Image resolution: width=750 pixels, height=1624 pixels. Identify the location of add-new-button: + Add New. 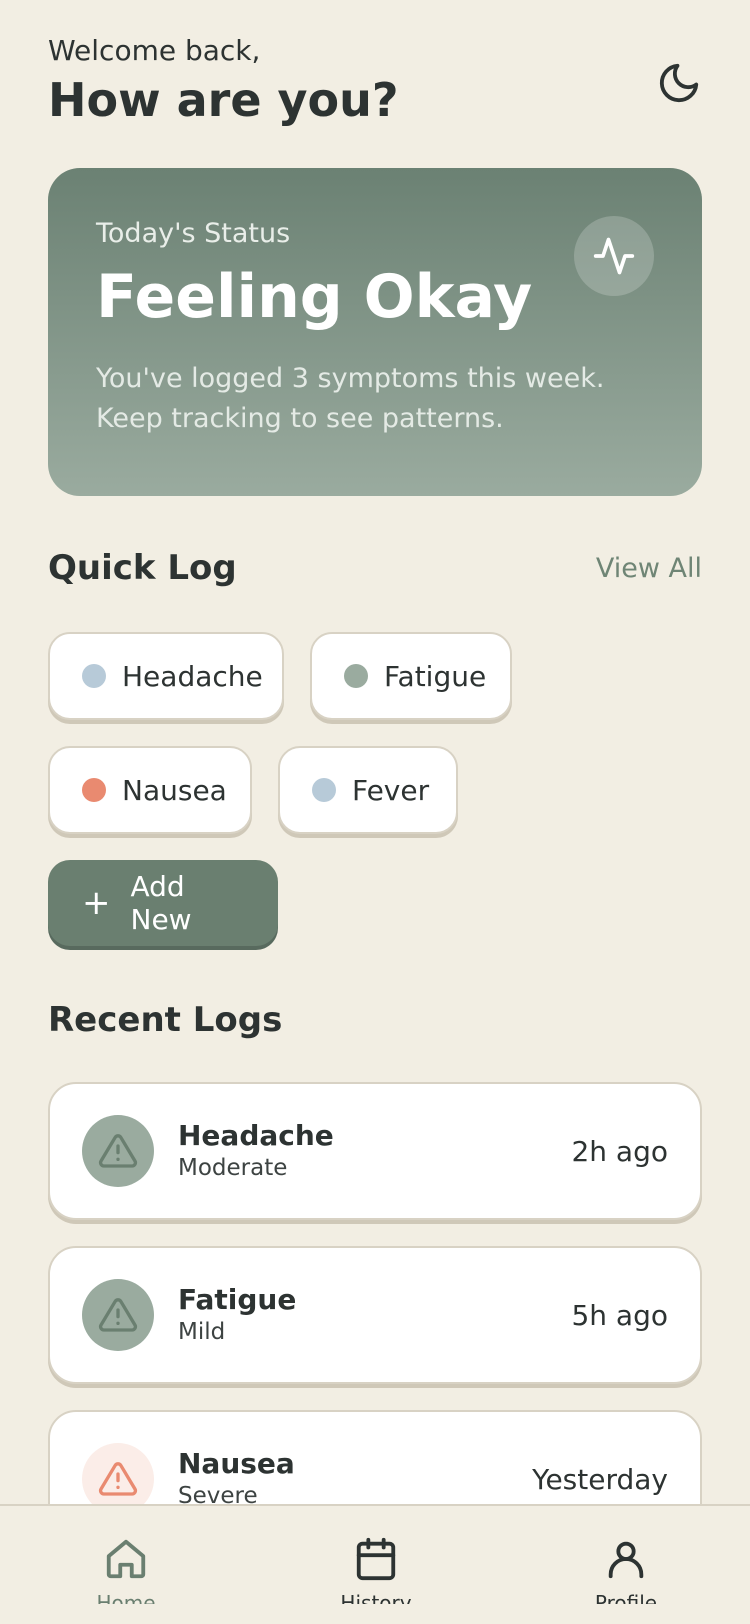
(163, 903).